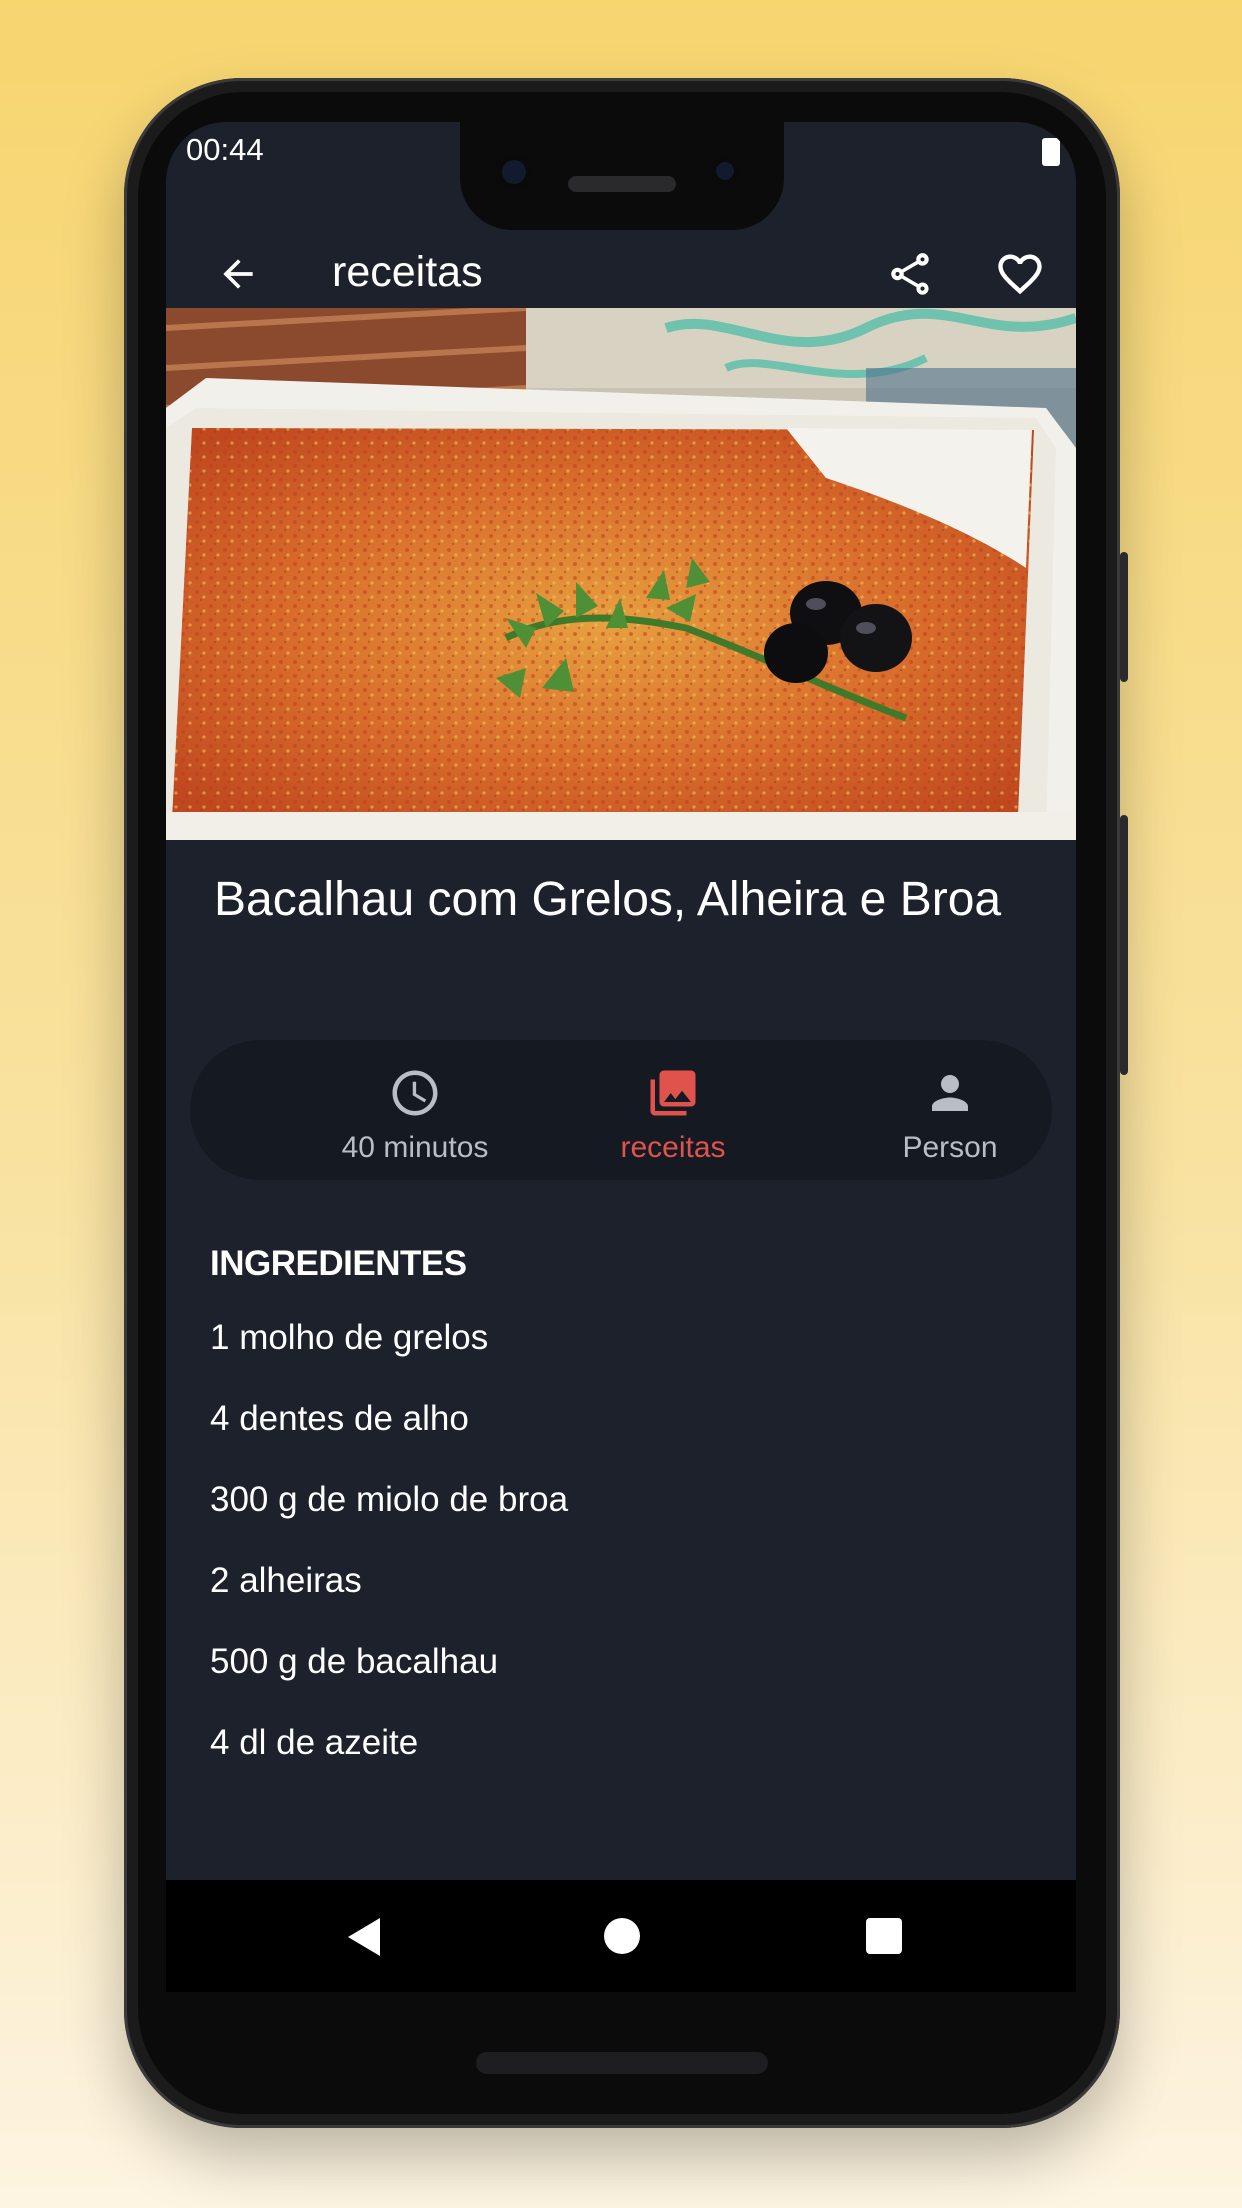 This screenshot has width=1242, height=2208. What do you see at coordinates (389, 1499) in the screenshot?
I see `ingredient-item: 300 g de miolo de broa` at bounding box center [389, 1499].